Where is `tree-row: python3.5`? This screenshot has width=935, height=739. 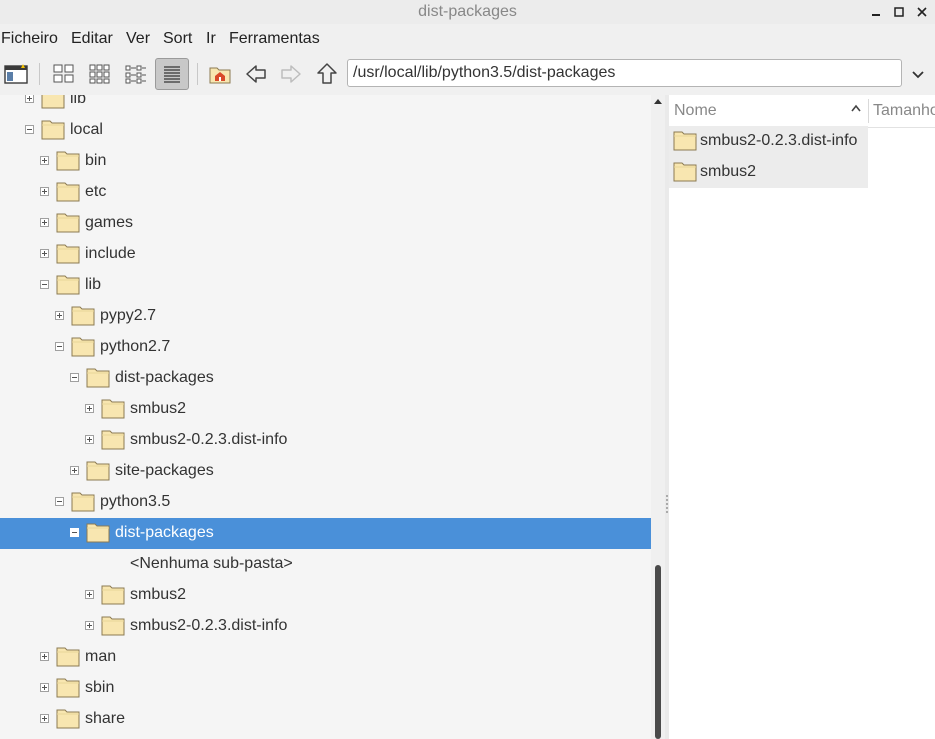 tree-row: python3.5 is located at coordinates (325, 502).